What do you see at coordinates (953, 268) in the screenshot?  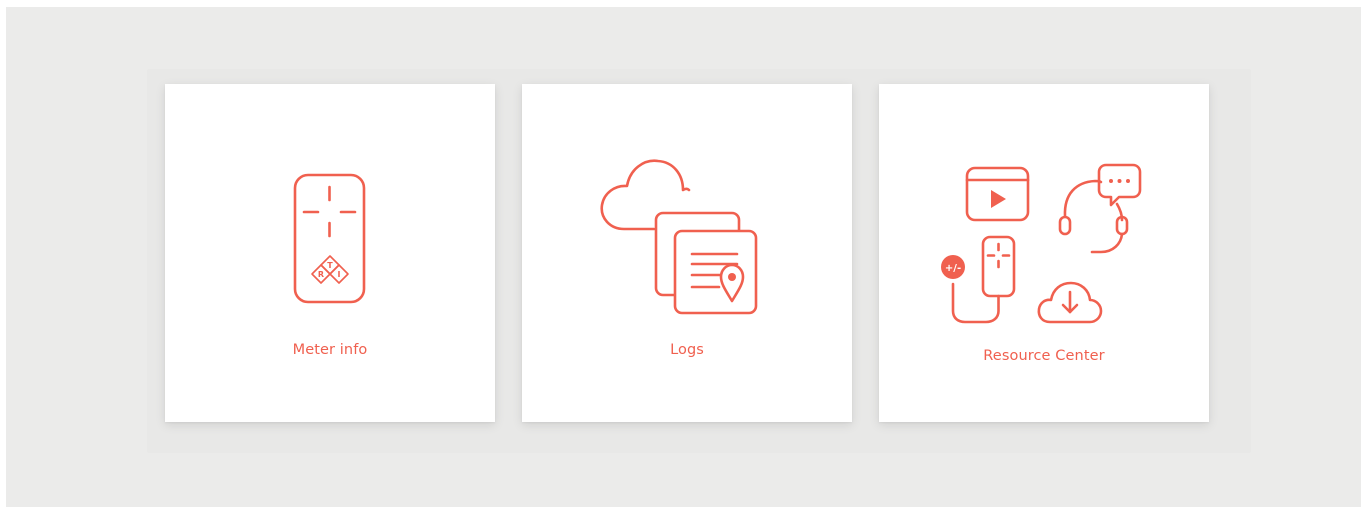 I see `plus-minus-badge: +/-` at bounding box center [953, 268].